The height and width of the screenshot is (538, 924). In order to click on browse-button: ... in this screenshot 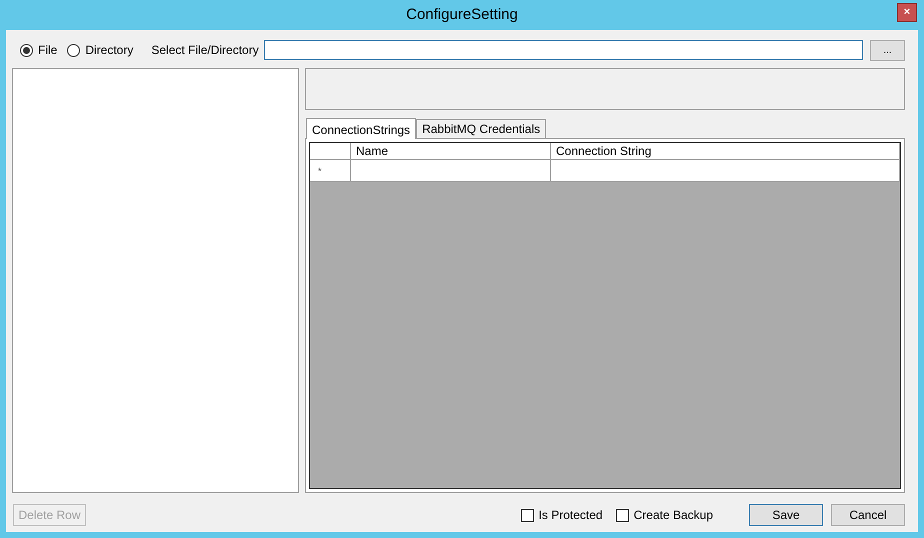, I will do `click(887, 50)`.